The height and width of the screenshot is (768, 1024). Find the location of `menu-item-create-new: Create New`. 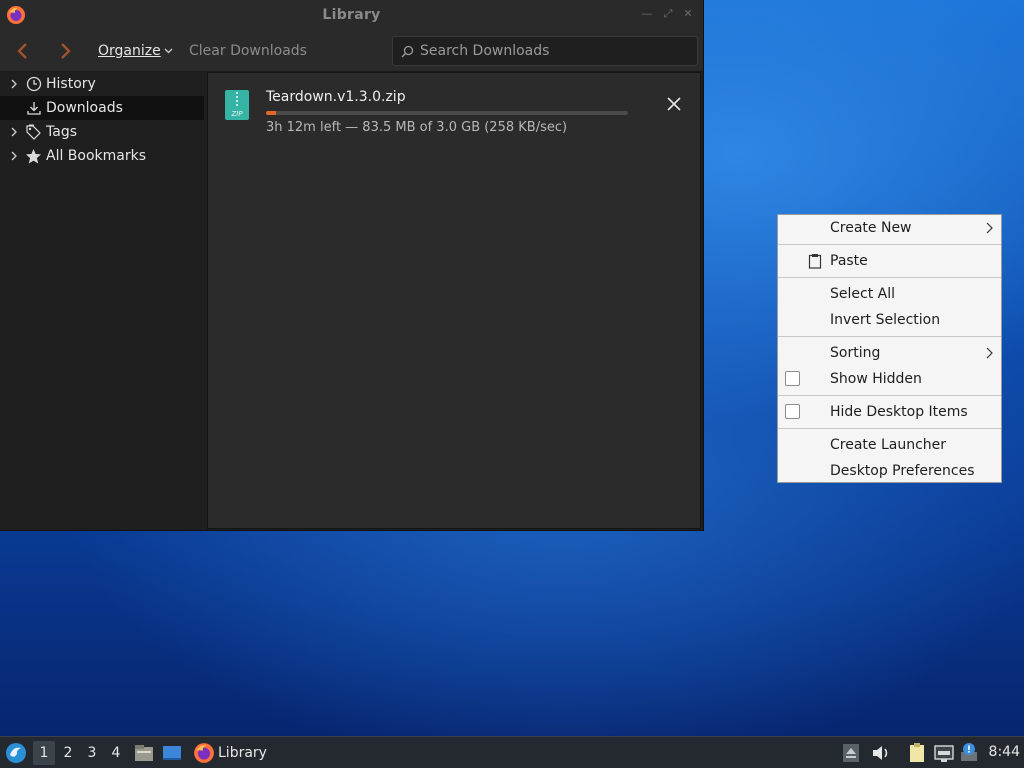

menu-item-create-new: Create New is located at coordinates (889, 228).